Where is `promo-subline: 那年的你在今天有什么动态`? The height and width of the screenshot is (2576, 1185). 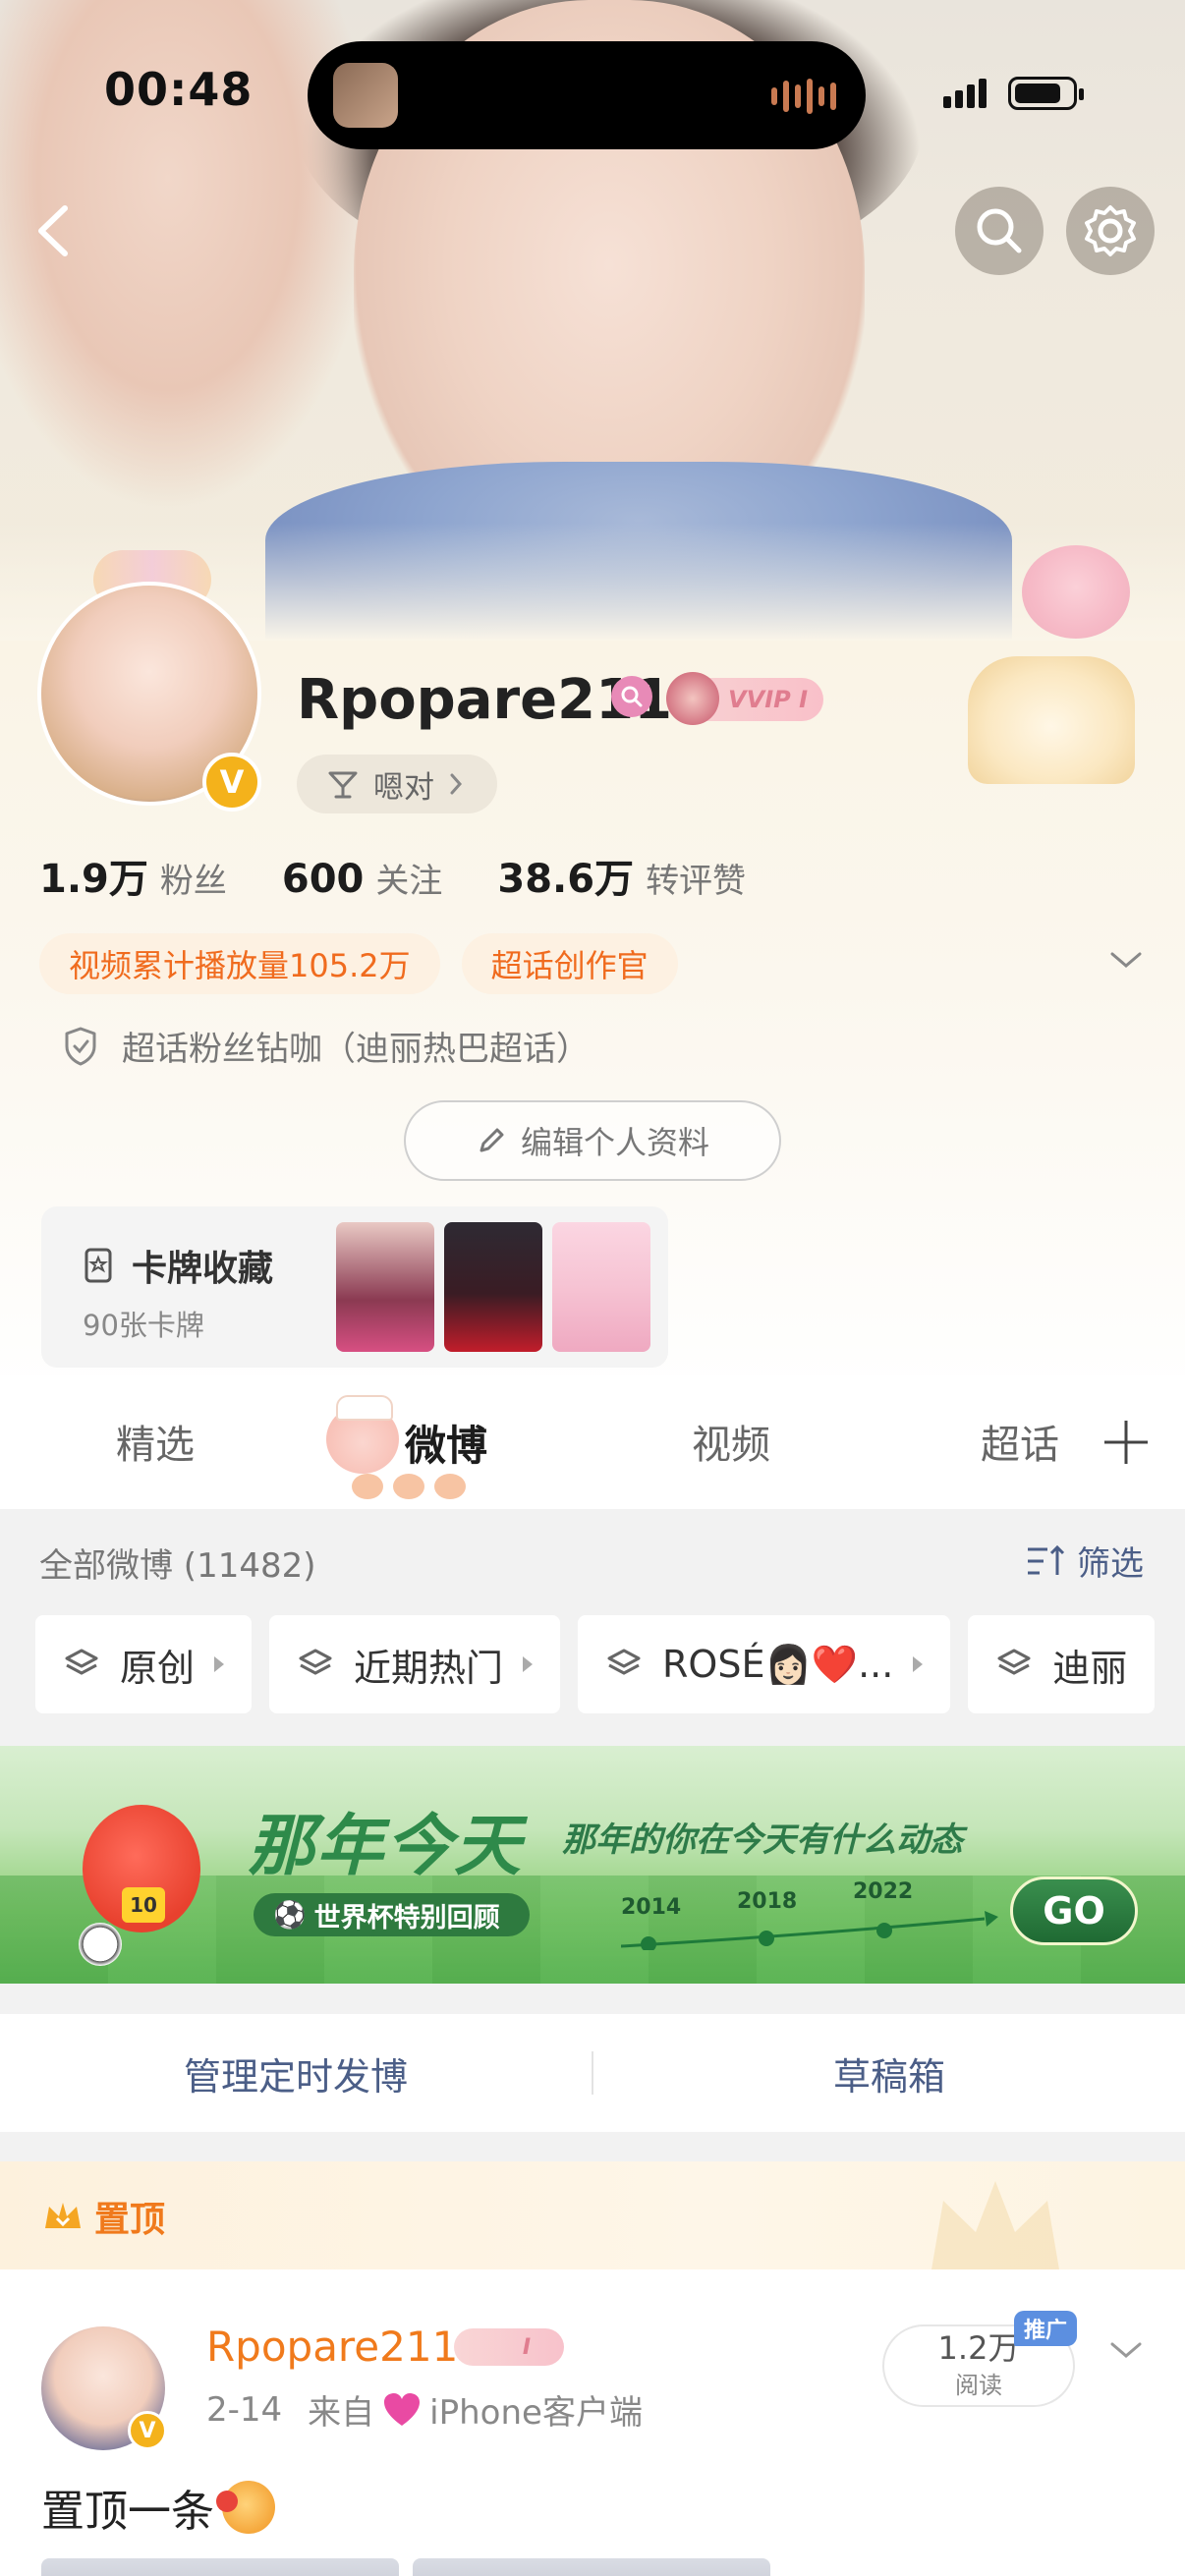 promo-subline: 那年的你在今天有什么动态 is located at coordinates (763, 1840).